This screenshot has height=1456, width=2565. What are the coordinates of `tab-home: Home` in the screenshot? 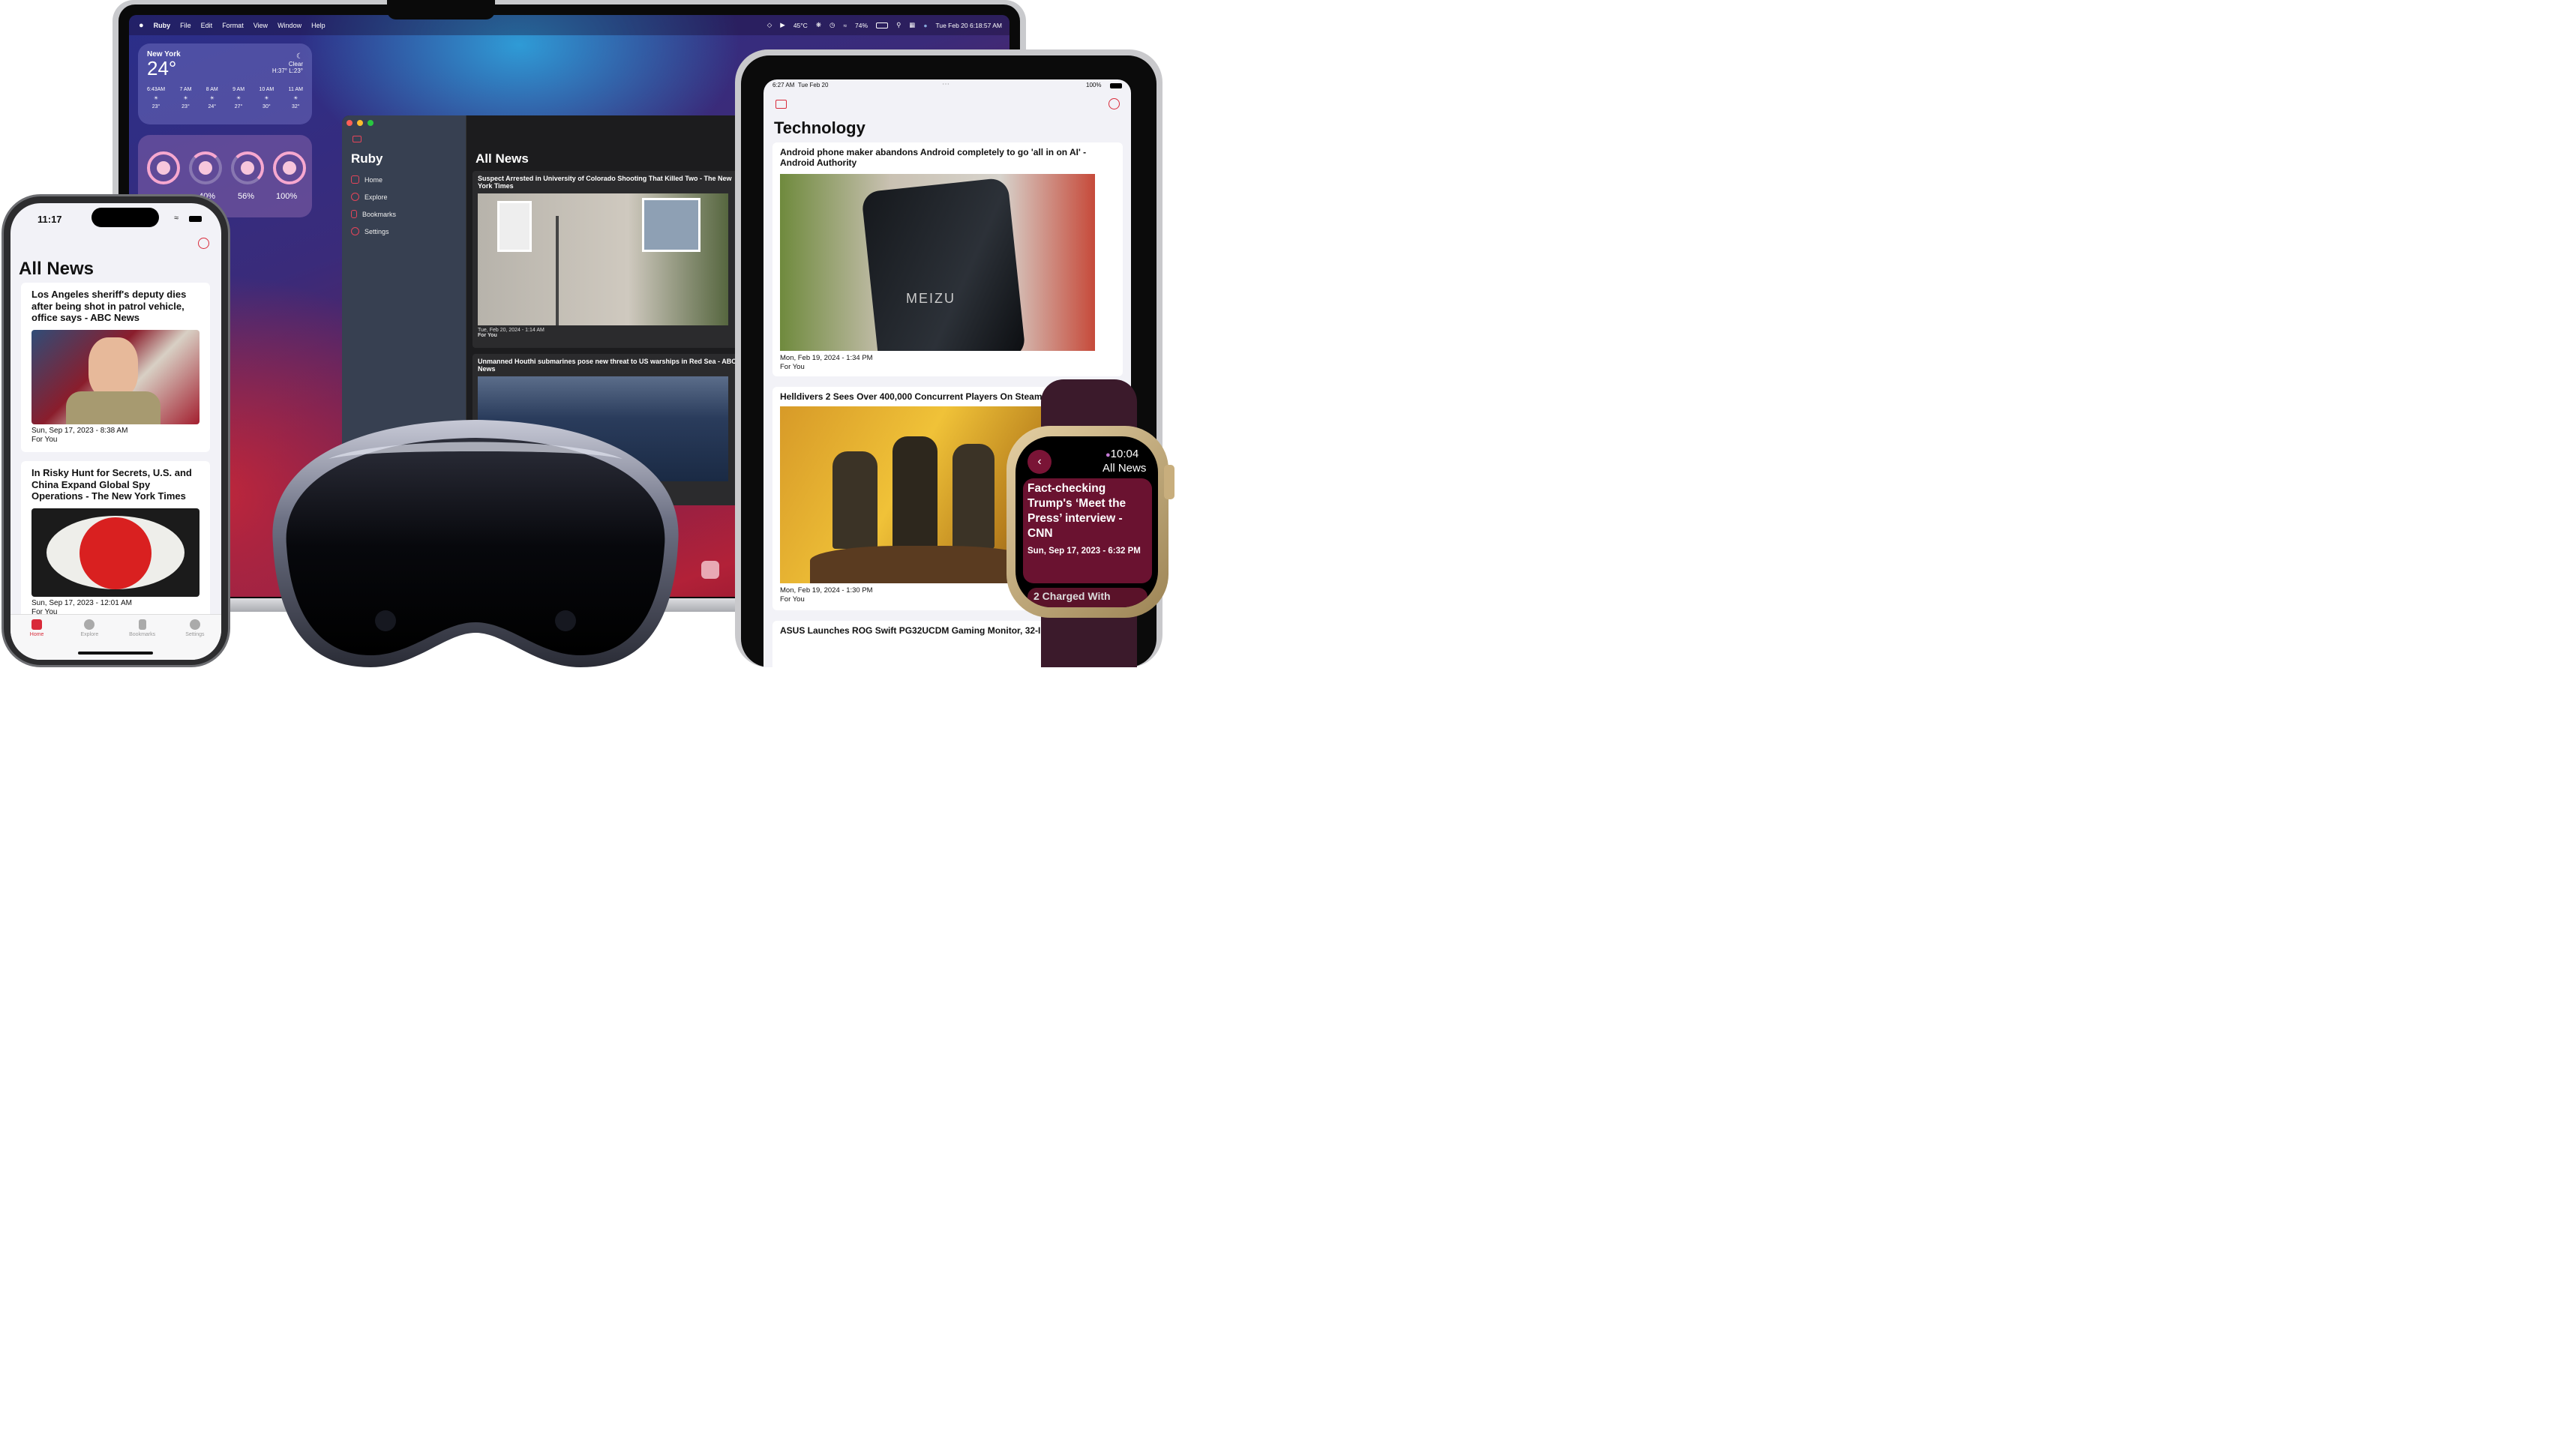 It's located at (36, 637).